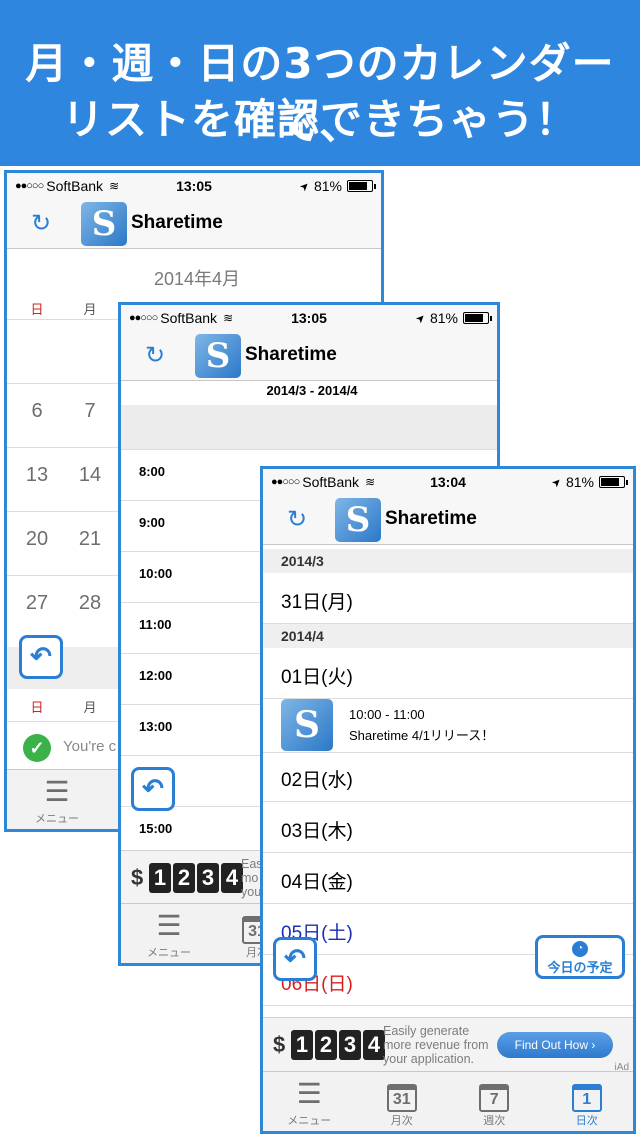 The image size is (640, 1136). I want to click on carrier-name: SoftBank, so click(189, 318).